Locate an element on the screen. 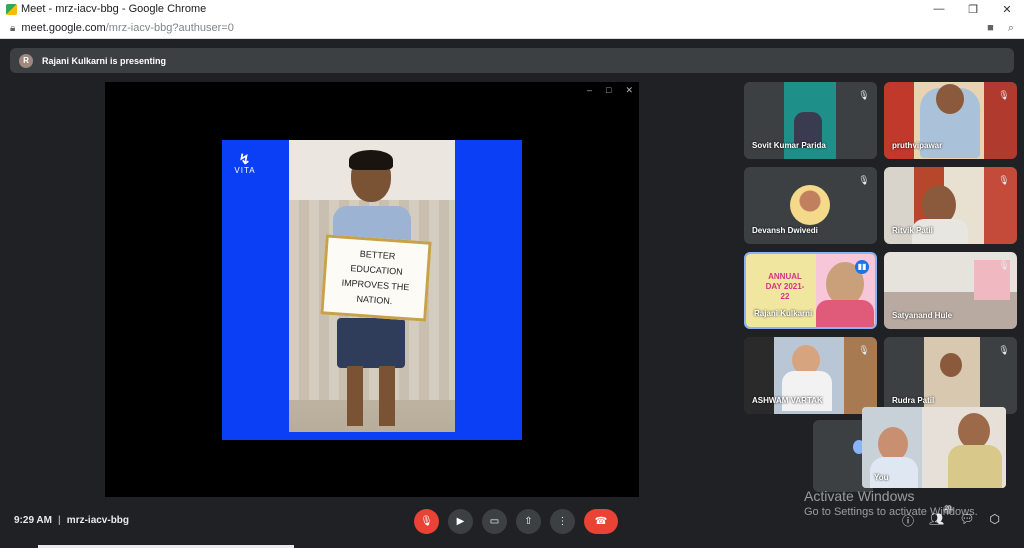 Image resolution: width=1024 pixels, height=548 pixels. more-vert-icon: ⋮ is located at coordinates (562, 521).